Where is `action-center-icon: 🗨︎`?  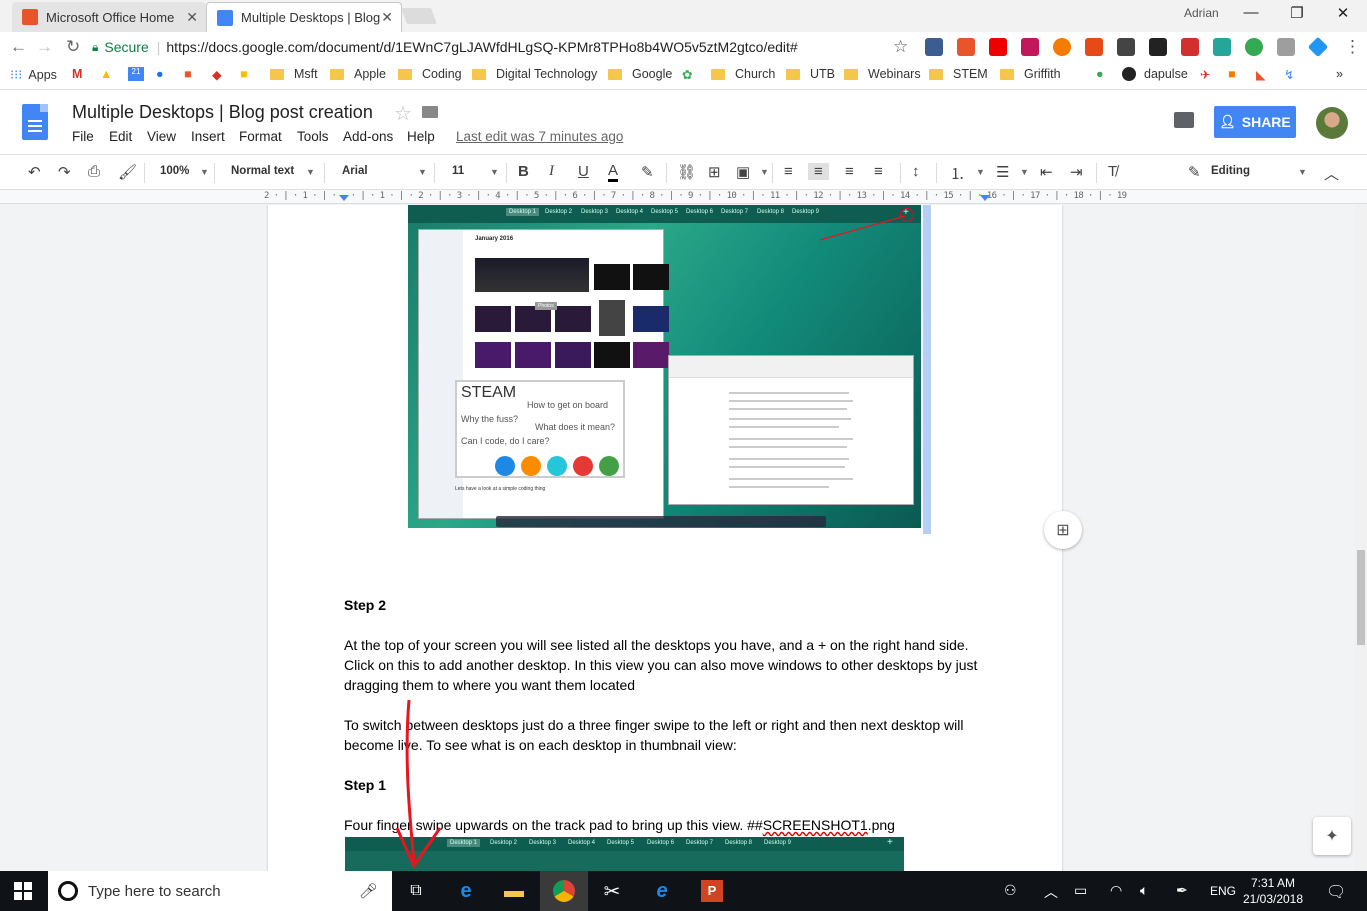 action-center-icon: 🗨︎ is located at coordinates (1336, 892).